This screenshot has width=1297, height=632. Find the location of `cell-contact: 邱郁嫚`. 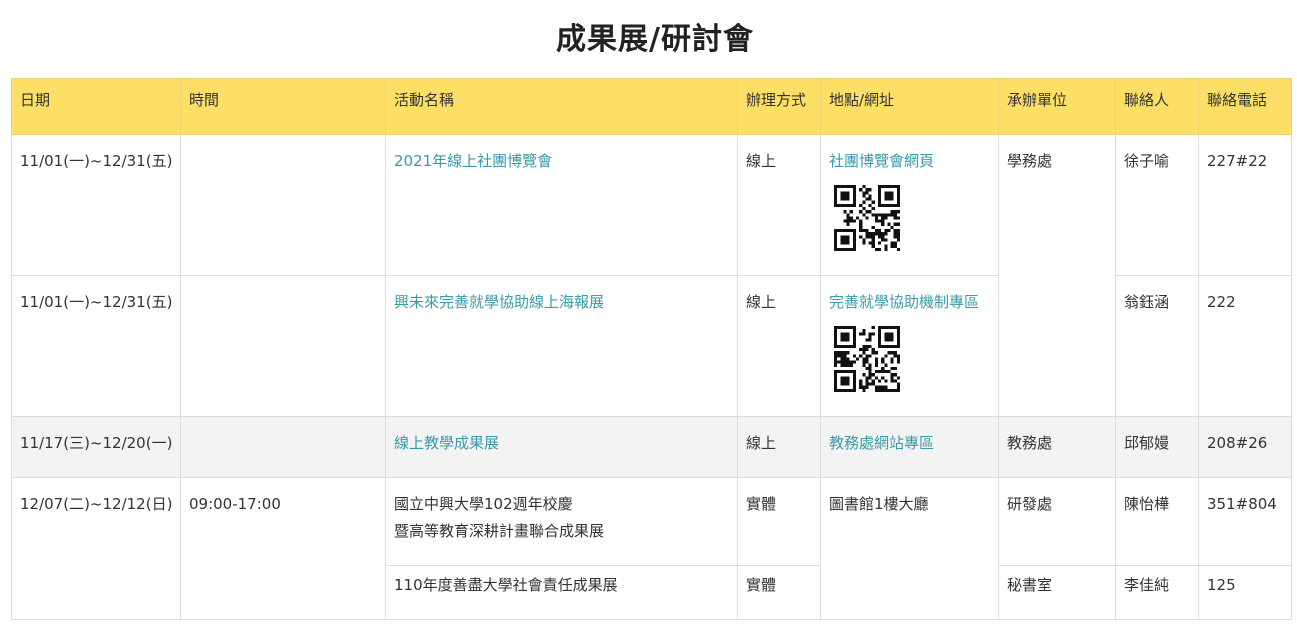

cell-contact: 邱郁嫚 is located at coordinates (1157, 447).